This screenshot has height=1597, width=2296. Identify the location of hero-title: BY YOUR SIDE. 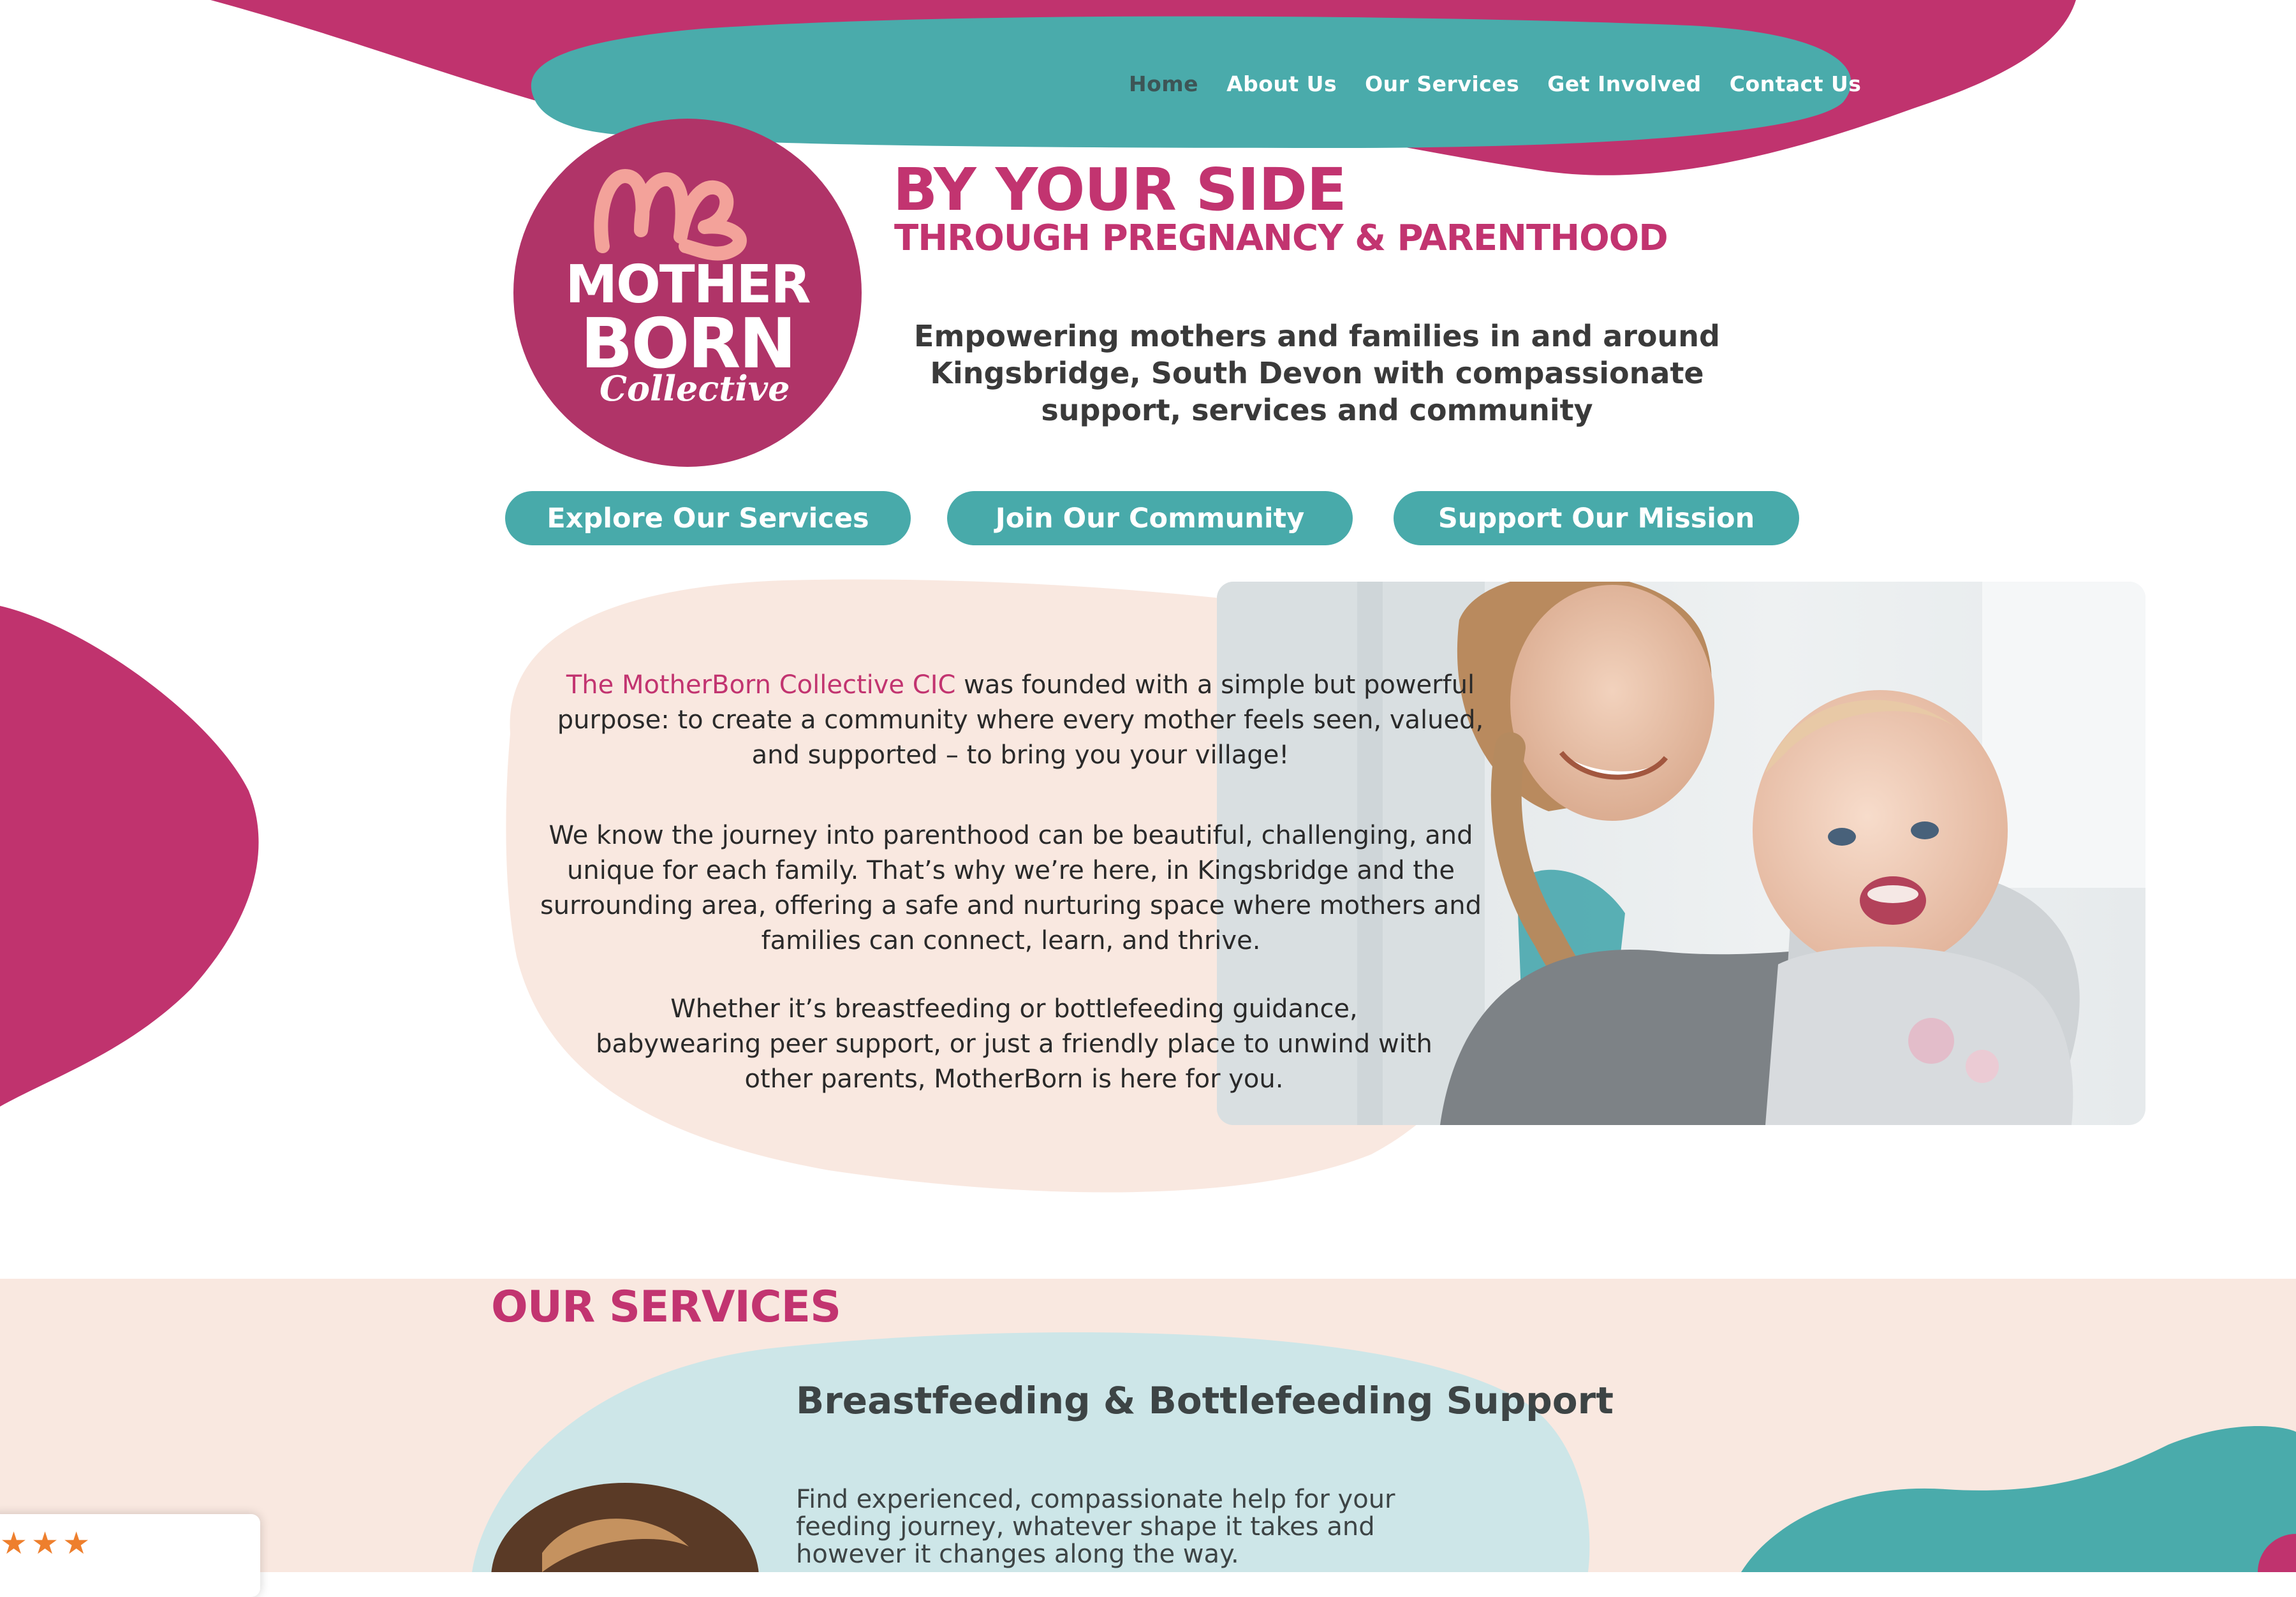
(1120, 190).